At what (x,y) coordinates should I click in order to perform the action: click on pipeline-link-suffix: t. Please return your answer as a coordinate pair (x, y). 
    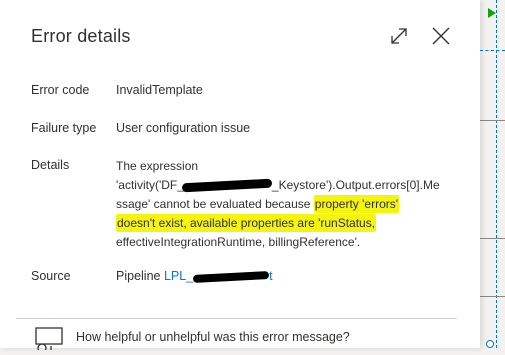
    Looking at the image, I should click on (270, 276).